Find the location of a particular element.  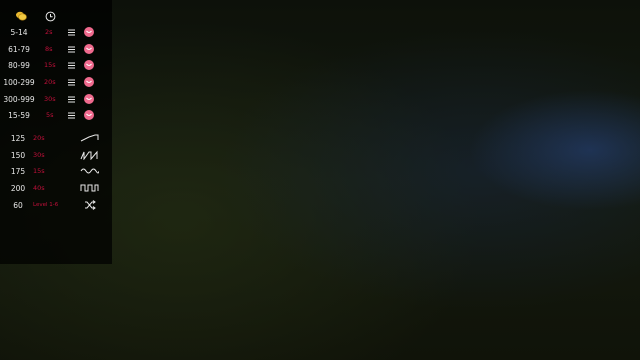

pattern-label: 150 is located at coordinates (18, 155).